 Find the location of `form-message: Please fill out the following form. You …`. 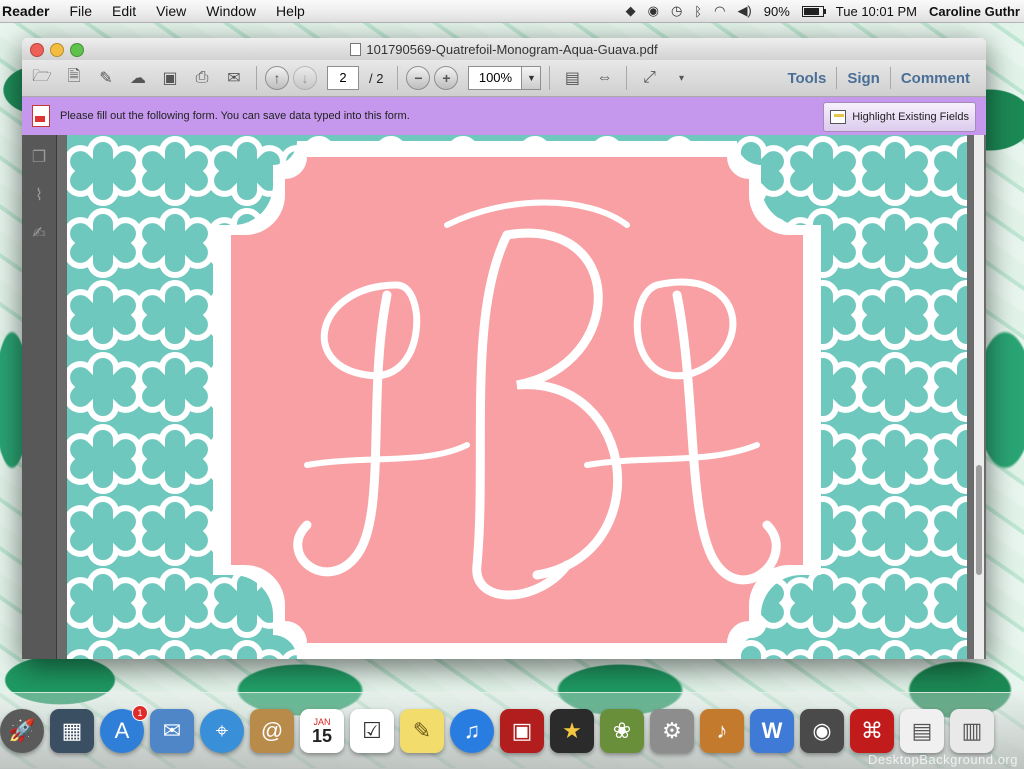

form-message: Please fill out the following form. You … is located at coordinates (235, 116).